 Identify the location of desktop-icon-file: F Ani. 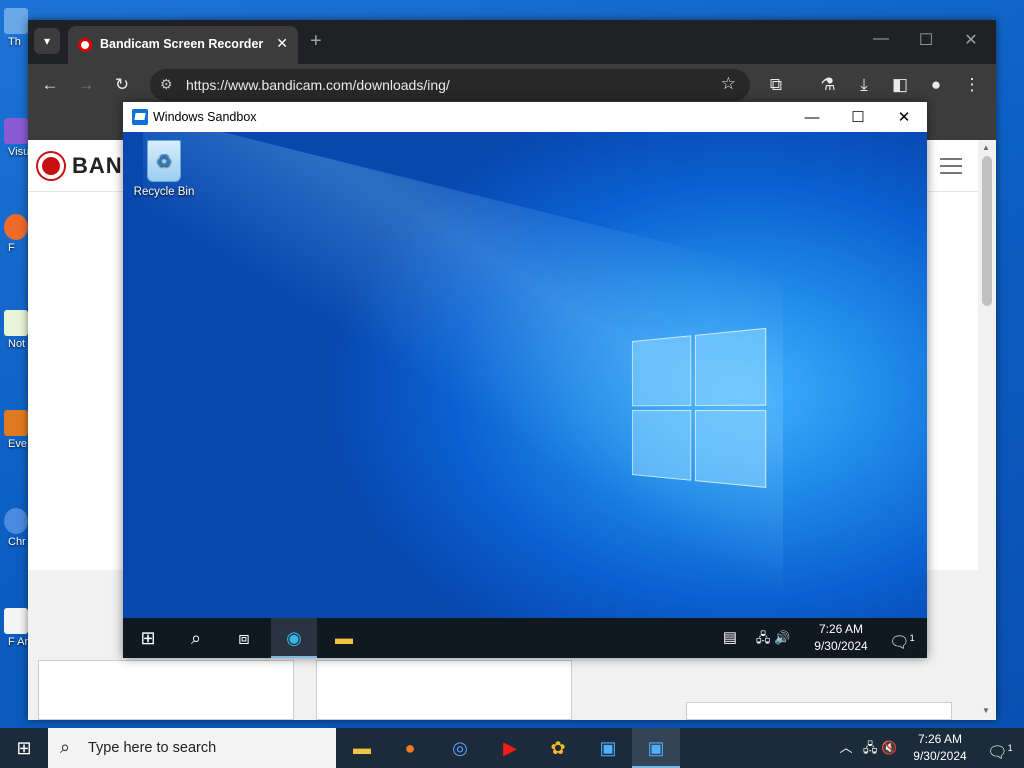
(15, 628).